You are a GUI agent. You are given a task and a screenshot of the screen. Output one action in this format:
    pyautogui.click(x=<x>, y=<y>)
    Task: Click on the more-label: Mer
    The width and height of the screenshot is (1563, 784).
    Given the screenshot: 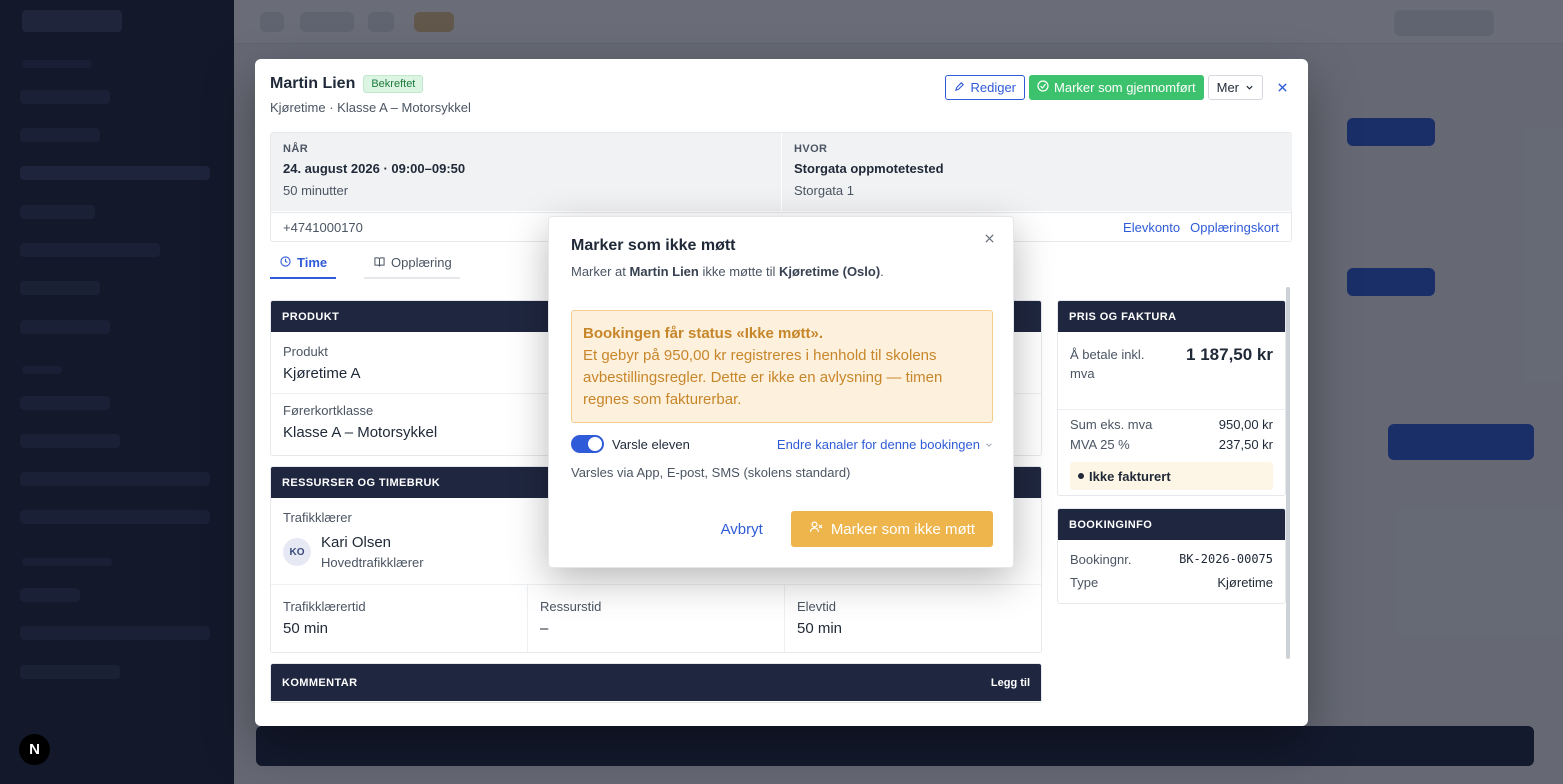 What is the action you would take?
    pyautogui.click(x=1227, y=87)
    